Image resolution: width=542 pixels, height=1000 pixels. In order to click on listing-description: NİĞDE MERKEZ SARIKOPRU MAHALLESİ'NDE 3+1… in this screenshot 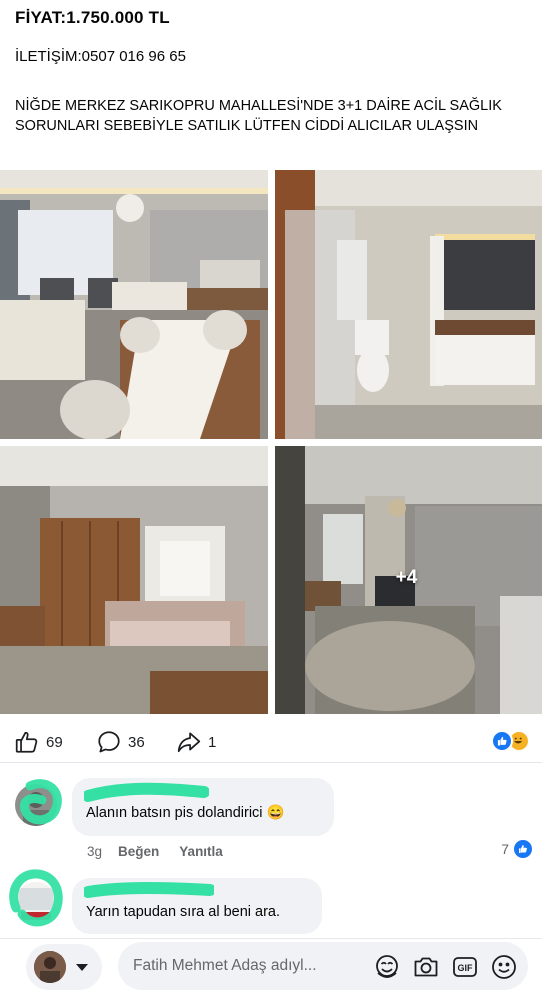, I will do `click(258, 116)`.